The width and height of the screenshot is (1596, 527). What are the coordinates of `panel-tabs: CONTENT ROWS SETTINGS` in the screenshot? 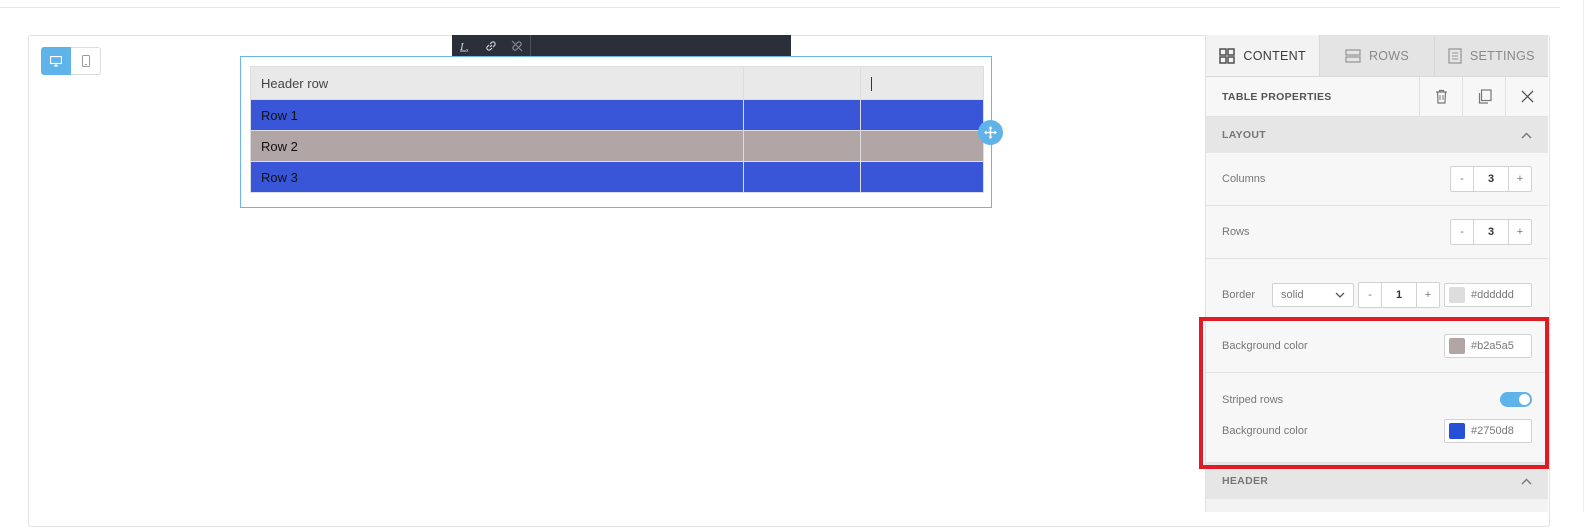 It's located at (1377, 56).